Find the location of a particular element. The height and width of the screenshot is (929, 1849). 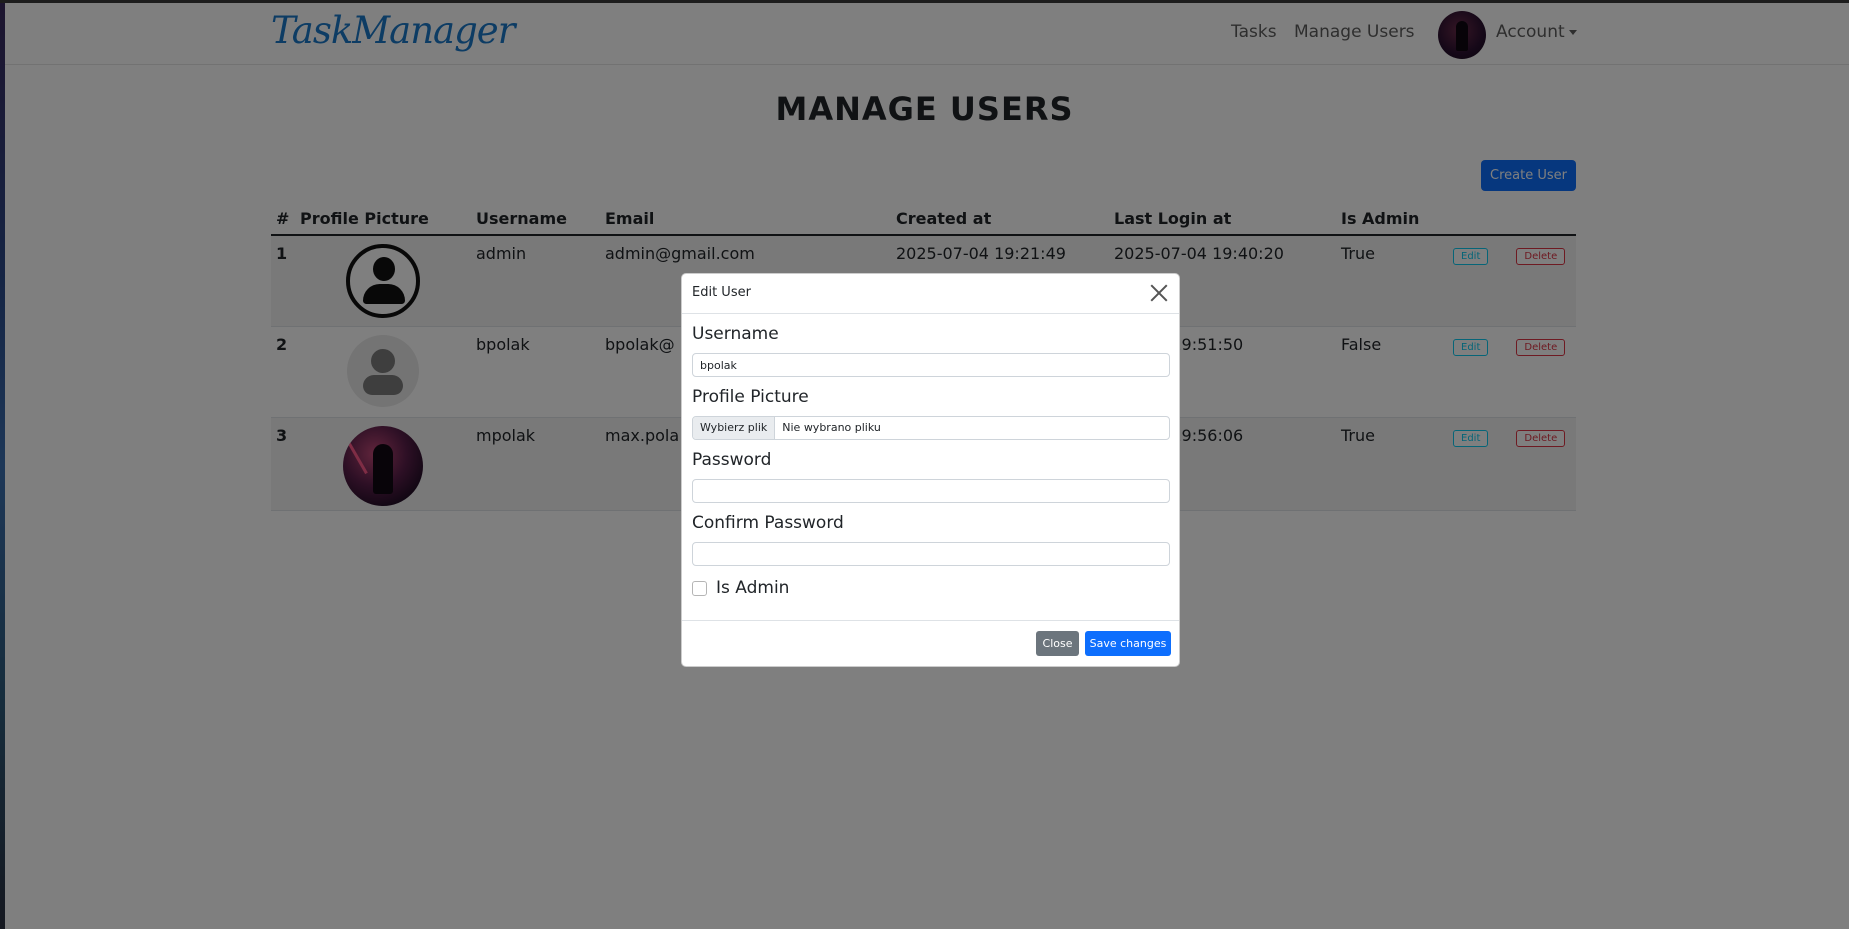

confirm-password-input is located at coordinates (931, 554).